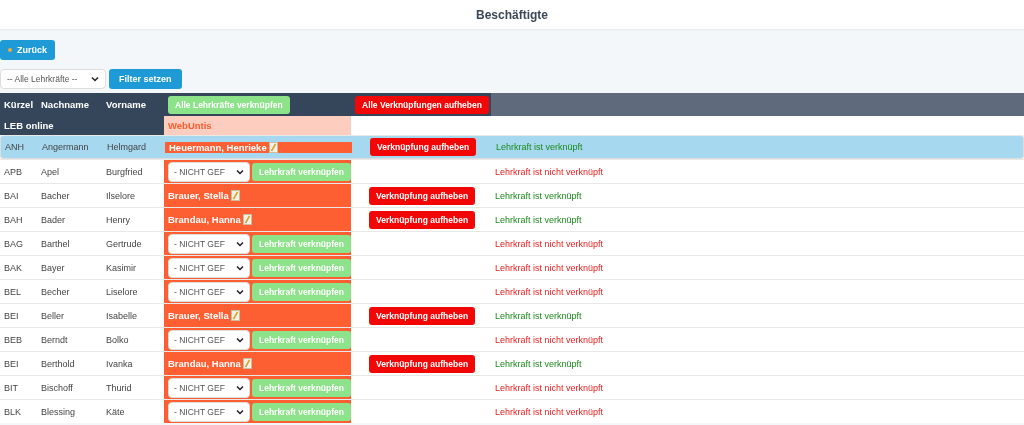 The image size is (1024, 425). Describe the element at coordinates (10, 50) in the screenshot. I see `dot-icon` at that location.